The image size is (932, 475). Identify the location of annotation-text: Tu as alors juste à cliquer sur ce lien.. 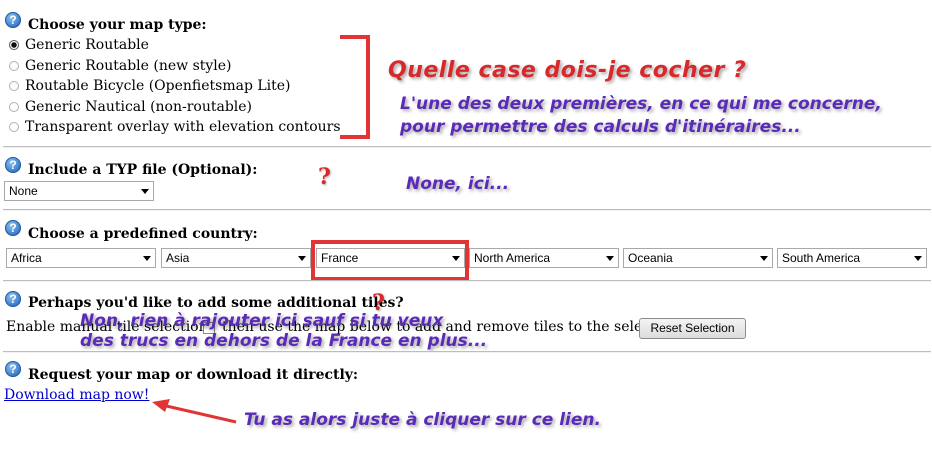
(422, 420).